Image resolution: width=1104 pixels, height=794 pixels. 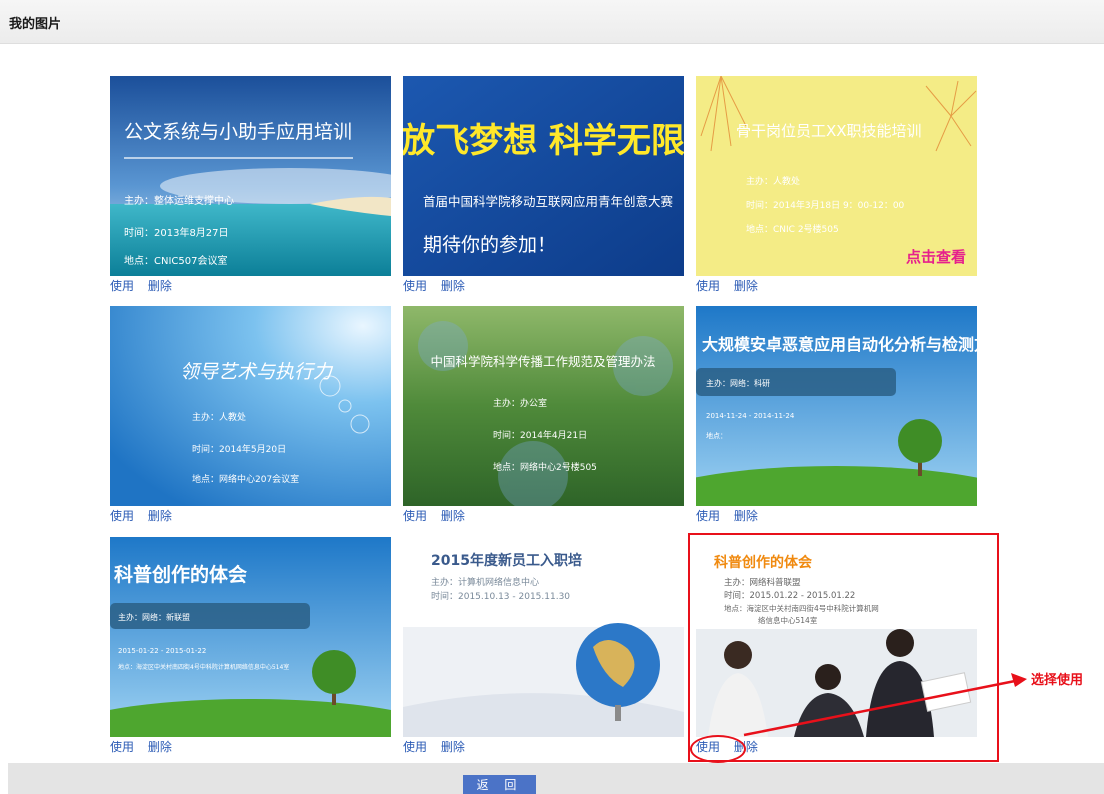 I want to click on thumb-title: 放飞梦想 科学无限, so click(x=543, y=141).